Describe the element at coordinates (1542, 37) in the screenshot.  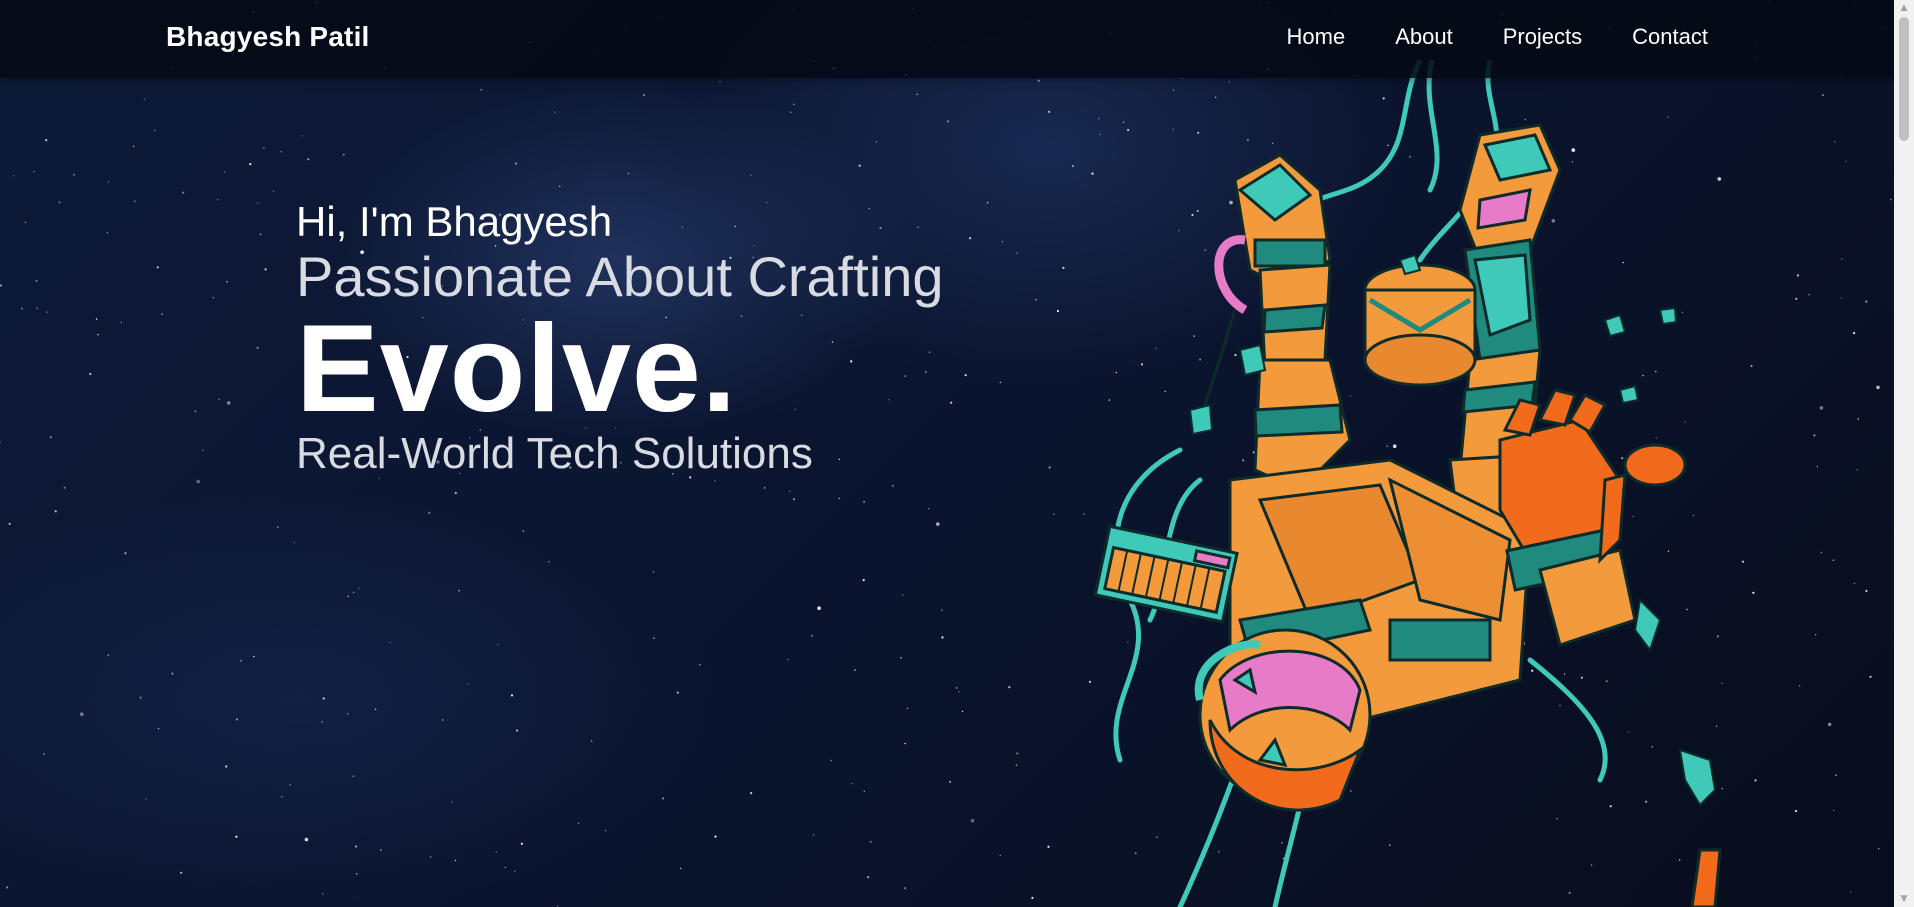
I see `nav-projects-link: Projects` at that location.